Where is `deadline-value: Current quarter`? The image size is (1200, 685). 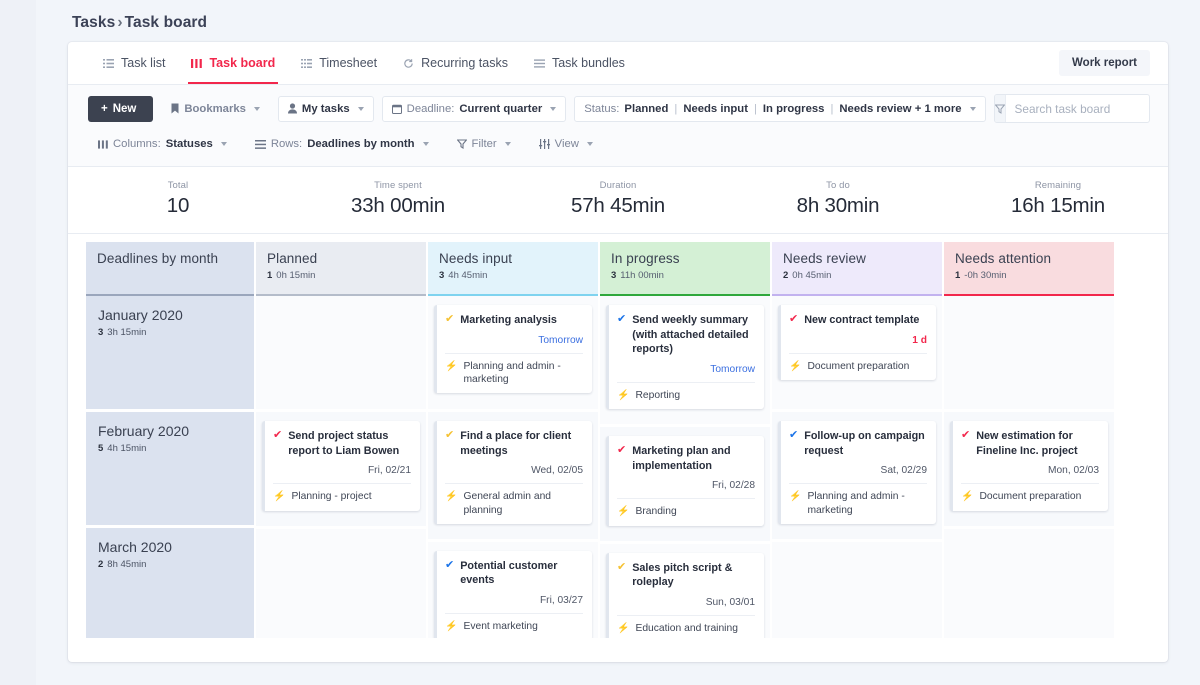 deadline-value: Current quarter is located at coordinates (501, 108).